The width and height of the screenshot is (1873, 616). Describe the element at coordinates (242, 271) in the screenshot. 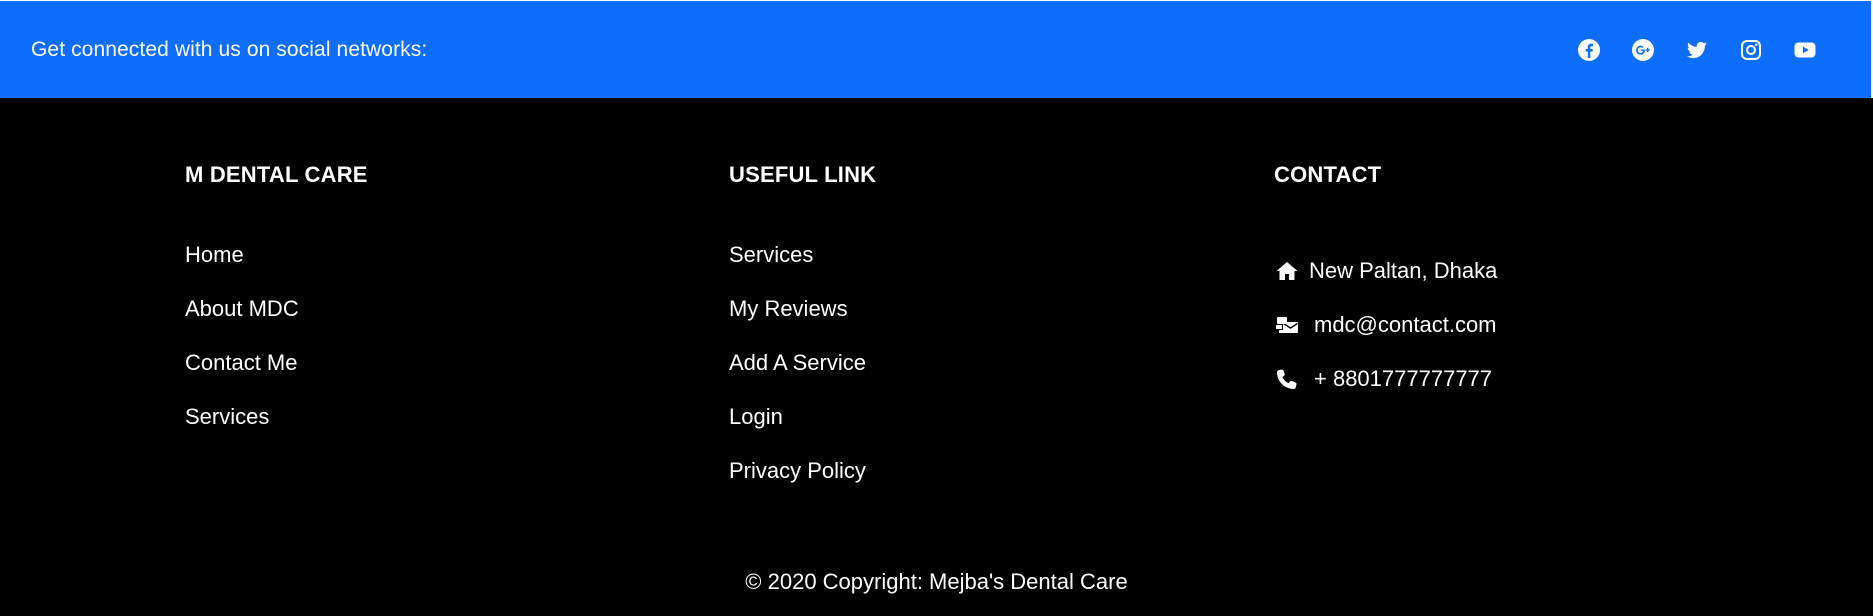

I see `list-item: Home` at that location.